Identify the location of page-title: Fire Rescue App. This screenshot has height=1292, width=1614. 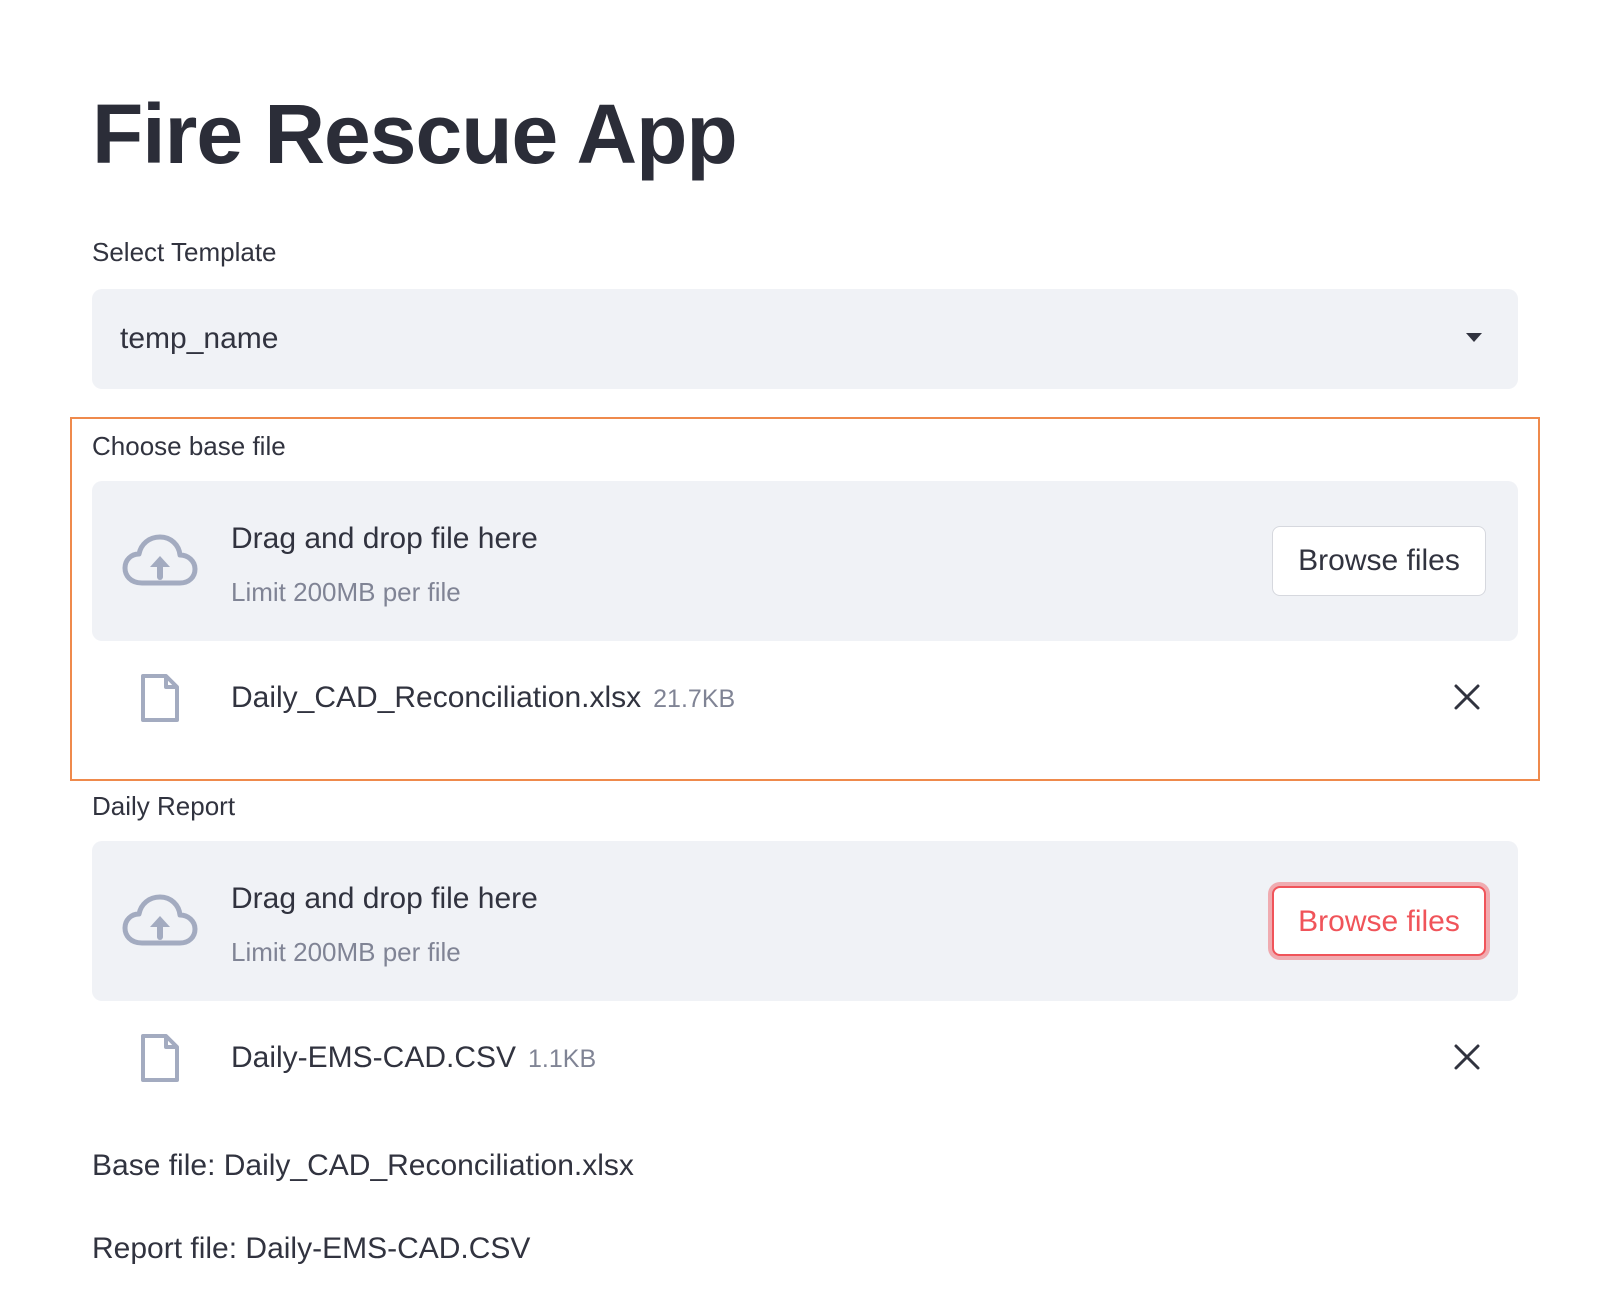
(415, 134).